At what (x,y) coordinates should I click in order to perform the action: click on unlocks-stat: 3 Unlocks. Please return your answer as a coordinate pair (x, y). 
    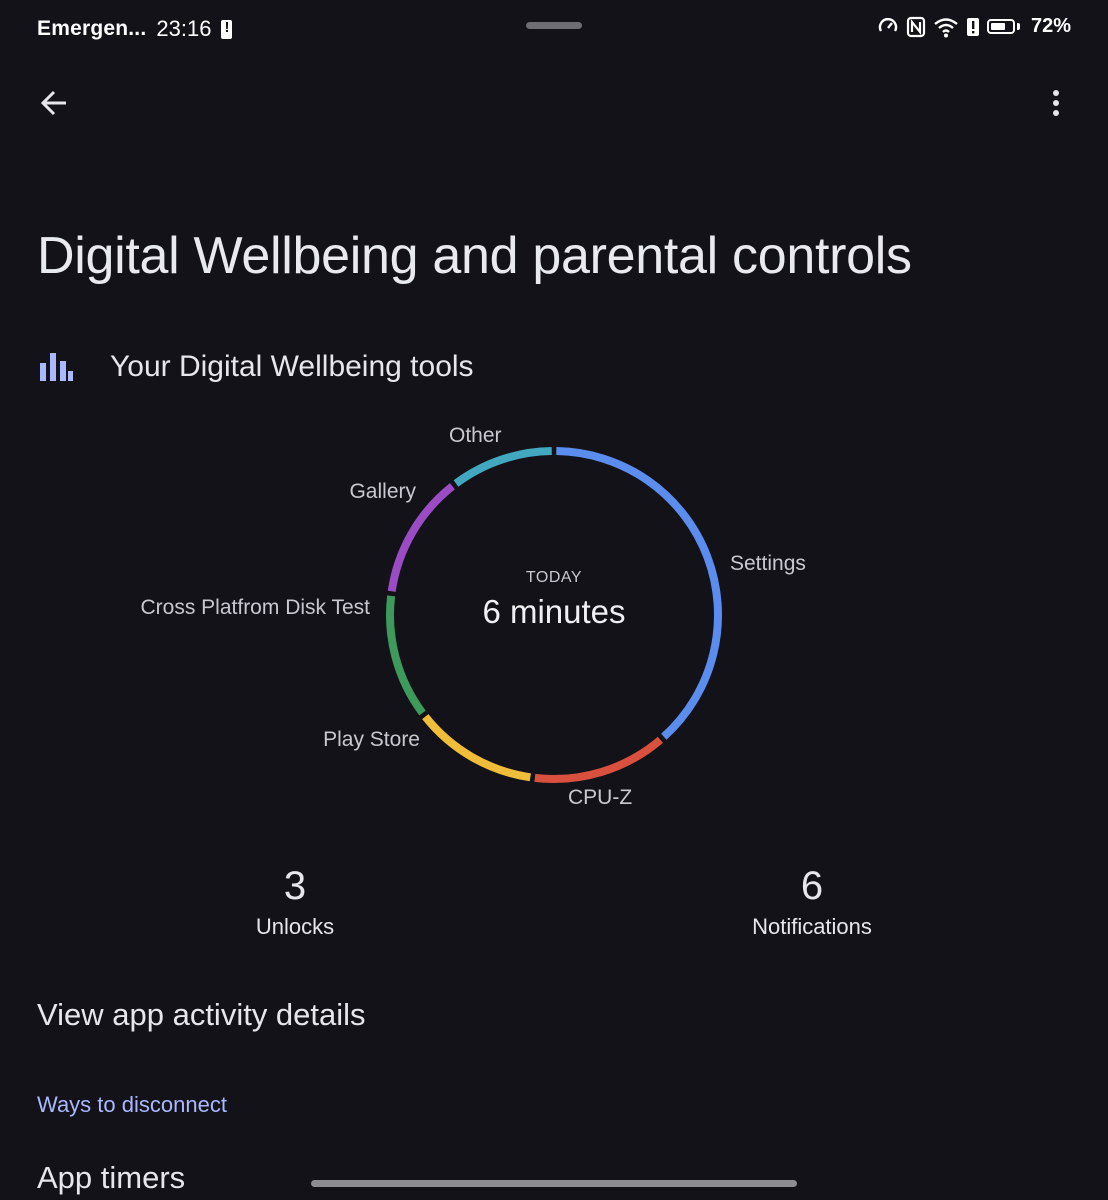
    Looking at the image, I should click on (295, 901).